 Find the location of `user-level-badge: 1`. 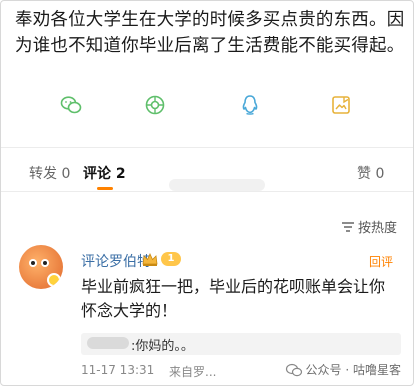

user-level-badge: 1 is located at coordinates (171, 259).